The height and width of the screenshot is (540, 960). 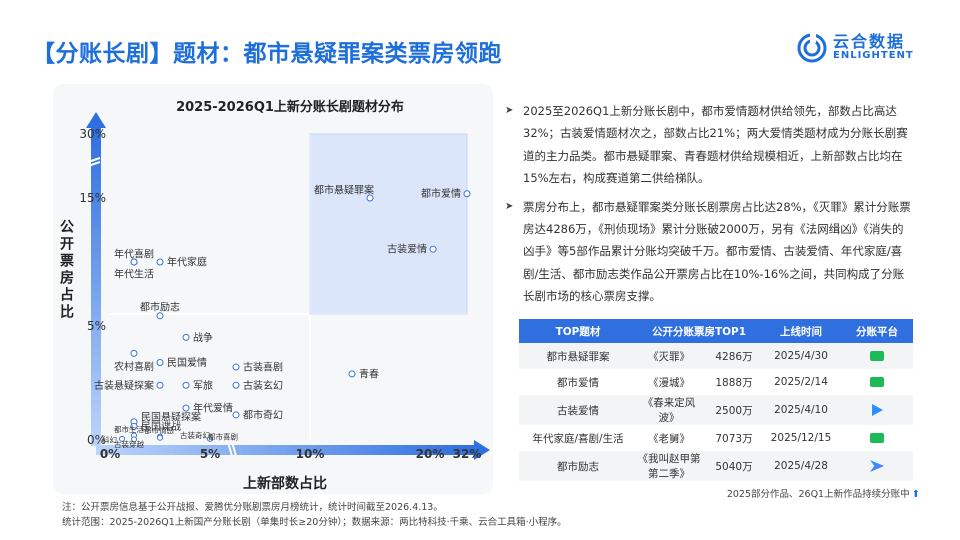 What do you see at coordinates (187, 362) in the screenshot?
I see `point-label: 民国爱情` at bounding box center [187, 362].